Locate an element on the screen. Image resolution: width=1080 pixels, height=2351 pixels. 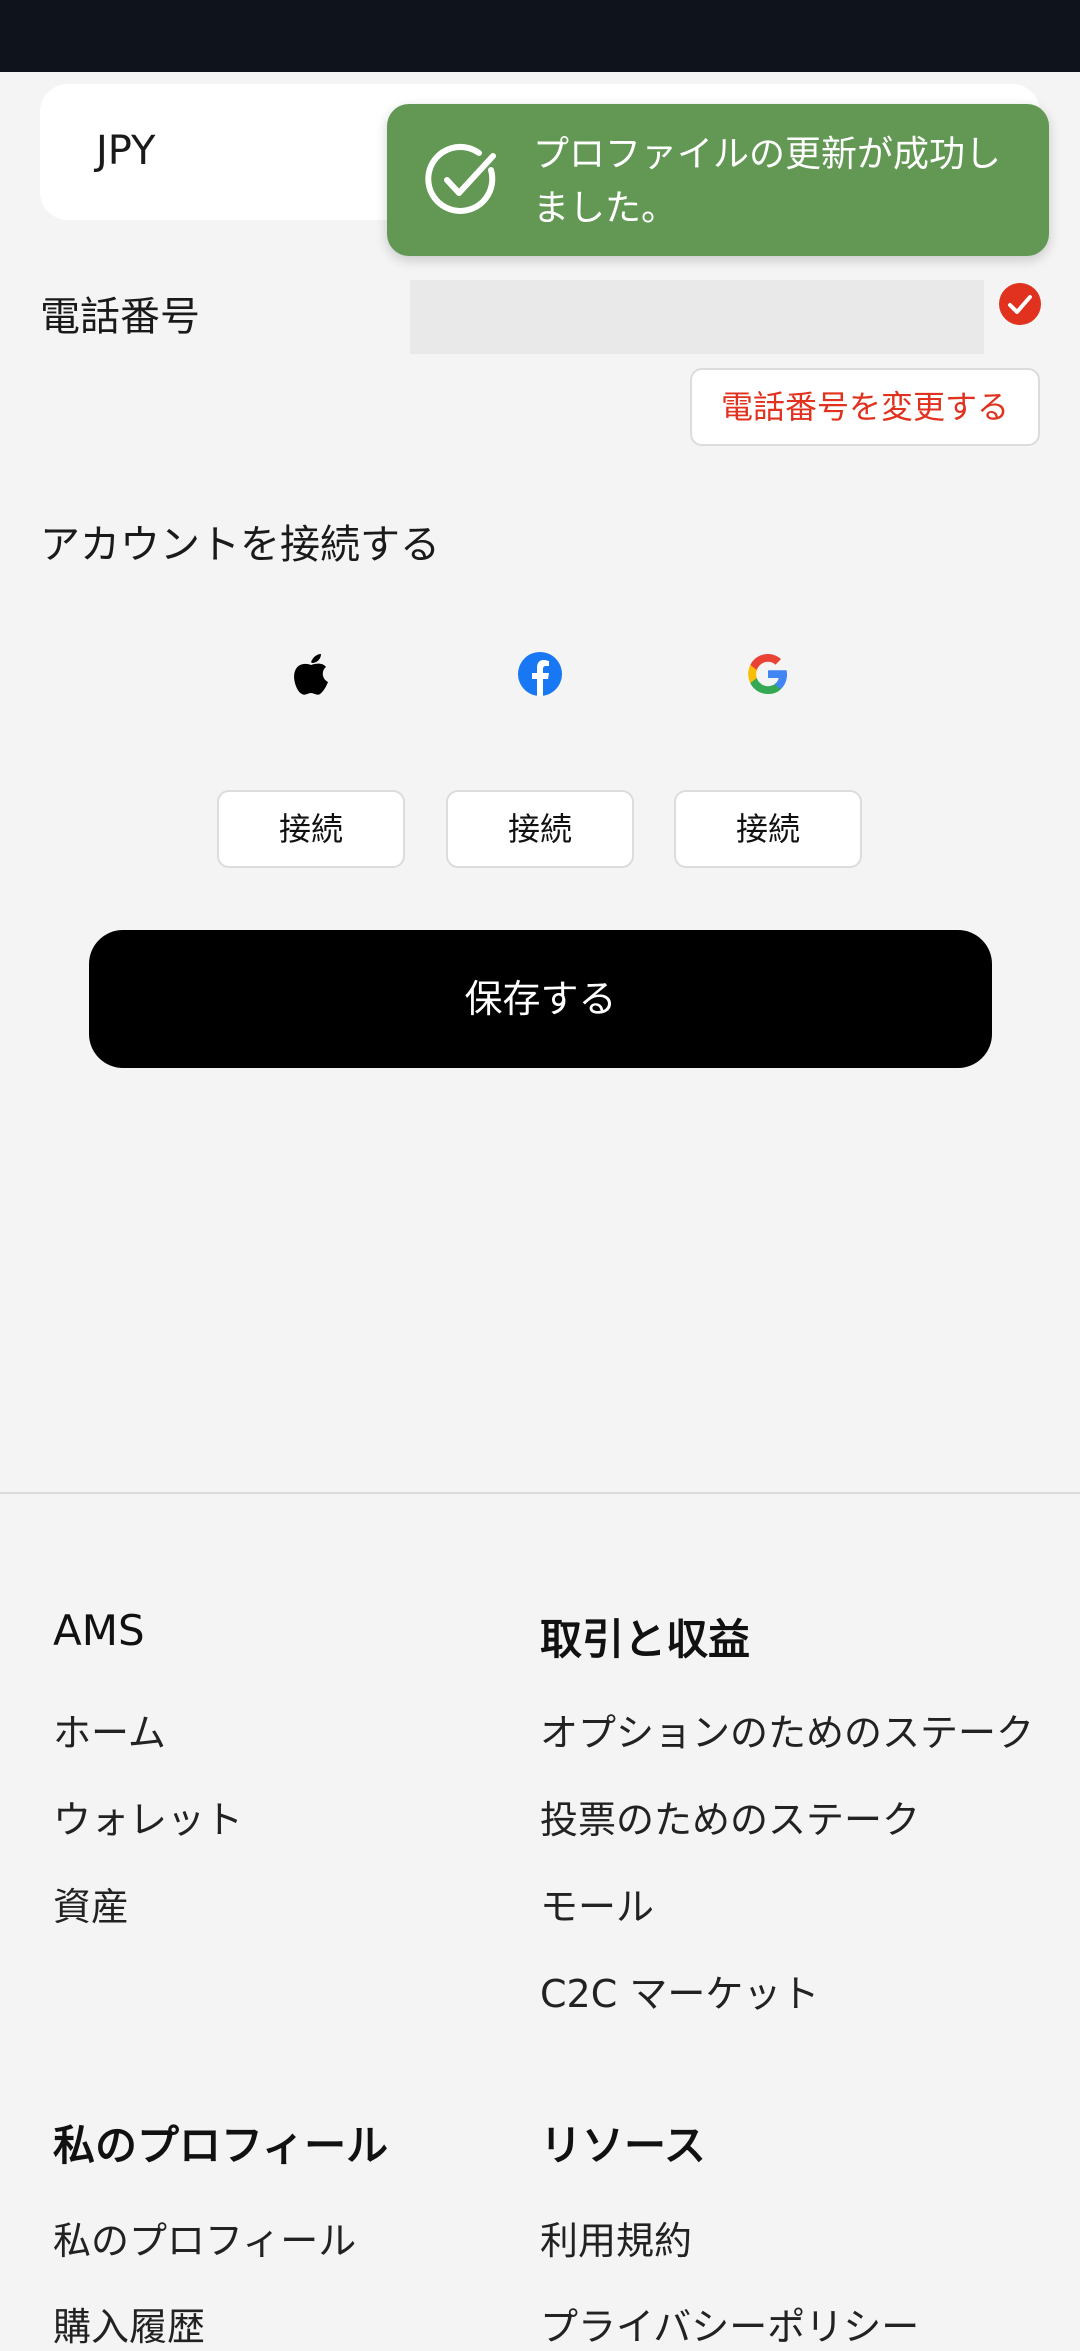
footer-link-terms: 利用規約 is located at coordinates (616, 2237).